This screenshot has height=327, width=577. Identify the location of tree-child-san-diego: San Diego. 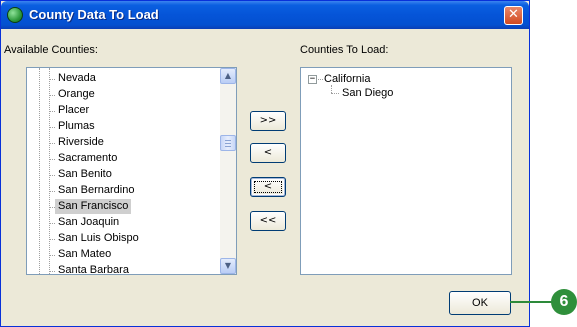
(367, 93).